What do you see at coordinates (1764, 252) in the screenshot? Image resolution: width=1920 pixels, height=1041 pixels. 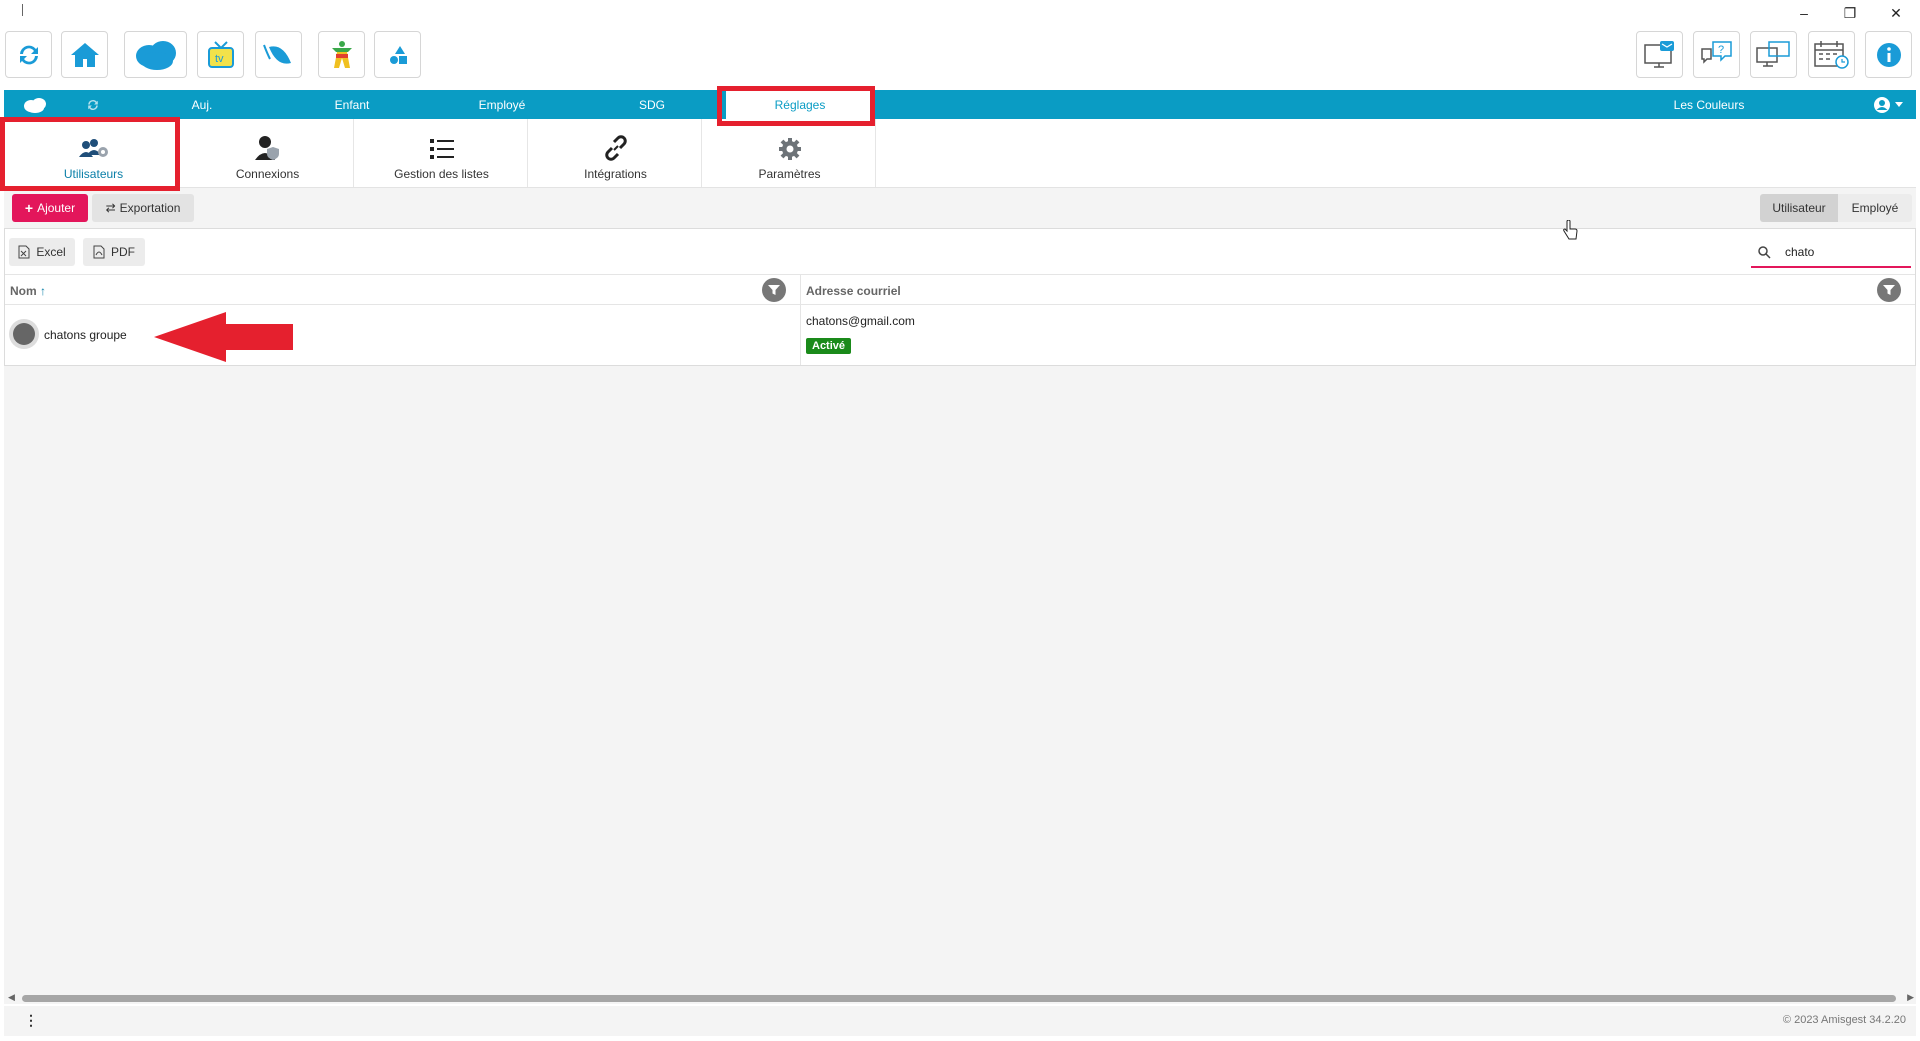 I see `search-icon` at bounding box center [1764, 252].